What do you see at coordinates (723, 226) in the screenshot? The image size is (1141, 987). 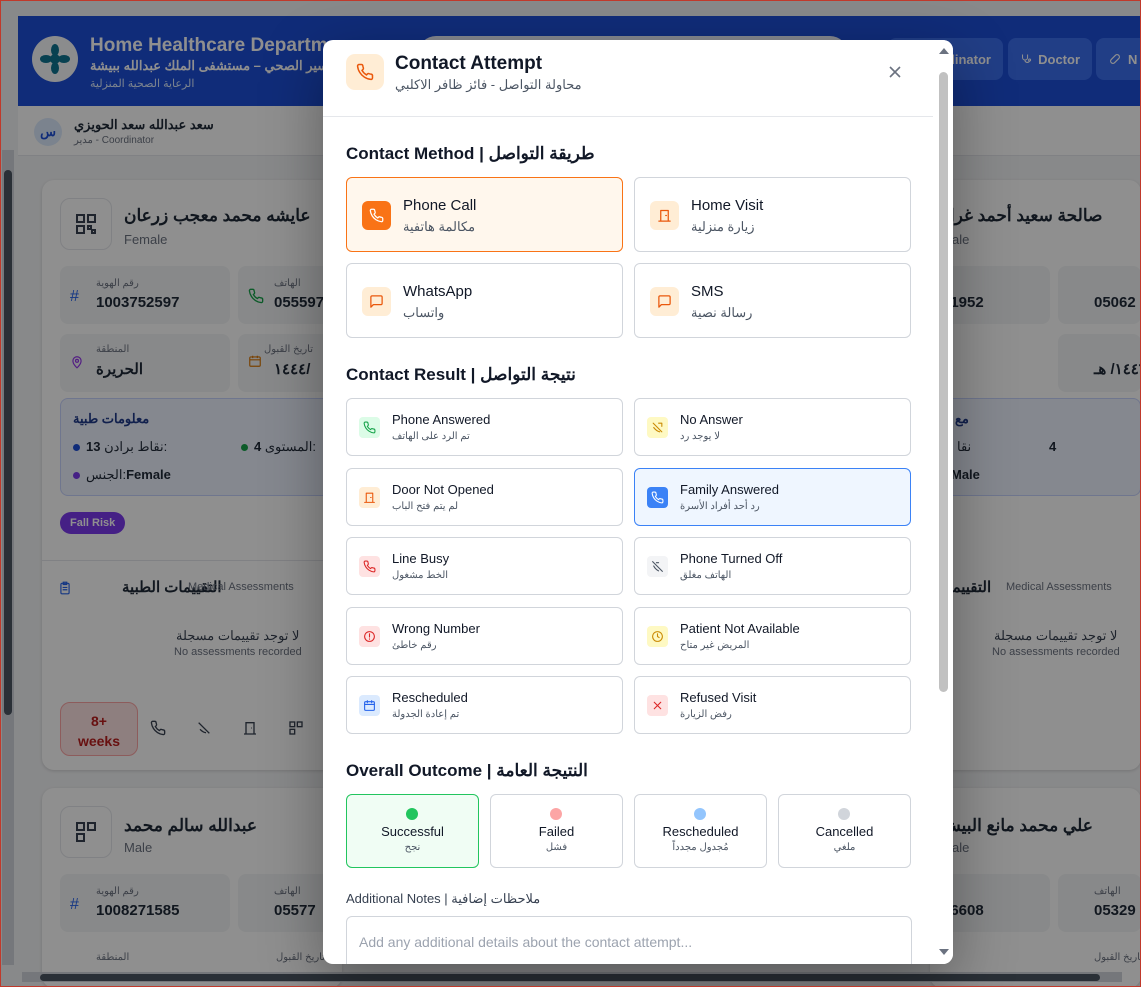 I see `method-label-ar: زيارة منزلية` at bounding box center [723, 226].